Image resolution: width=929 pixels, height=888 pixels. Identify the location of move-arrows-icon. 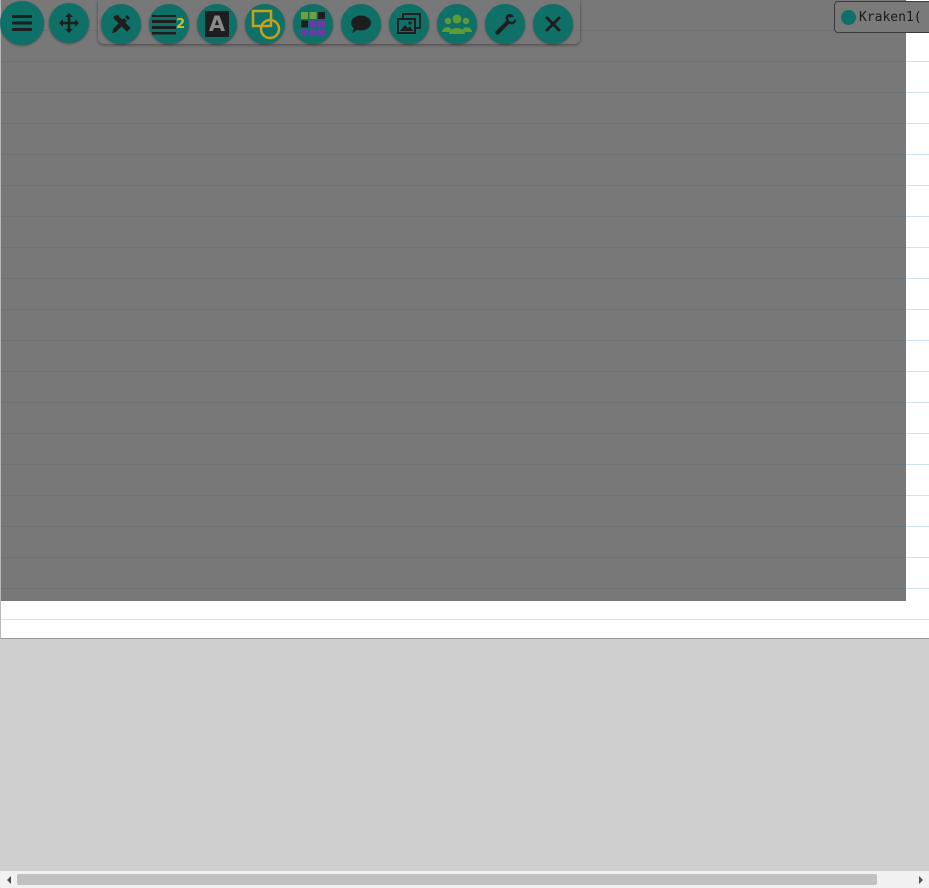
(69, 23).